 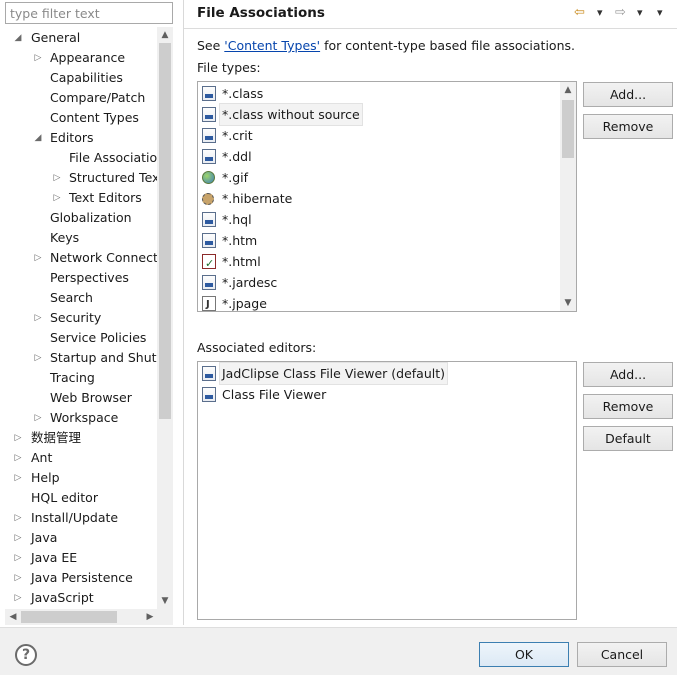 I want to click on tree-item: ◢ Editors, so click(x=81, y=138).